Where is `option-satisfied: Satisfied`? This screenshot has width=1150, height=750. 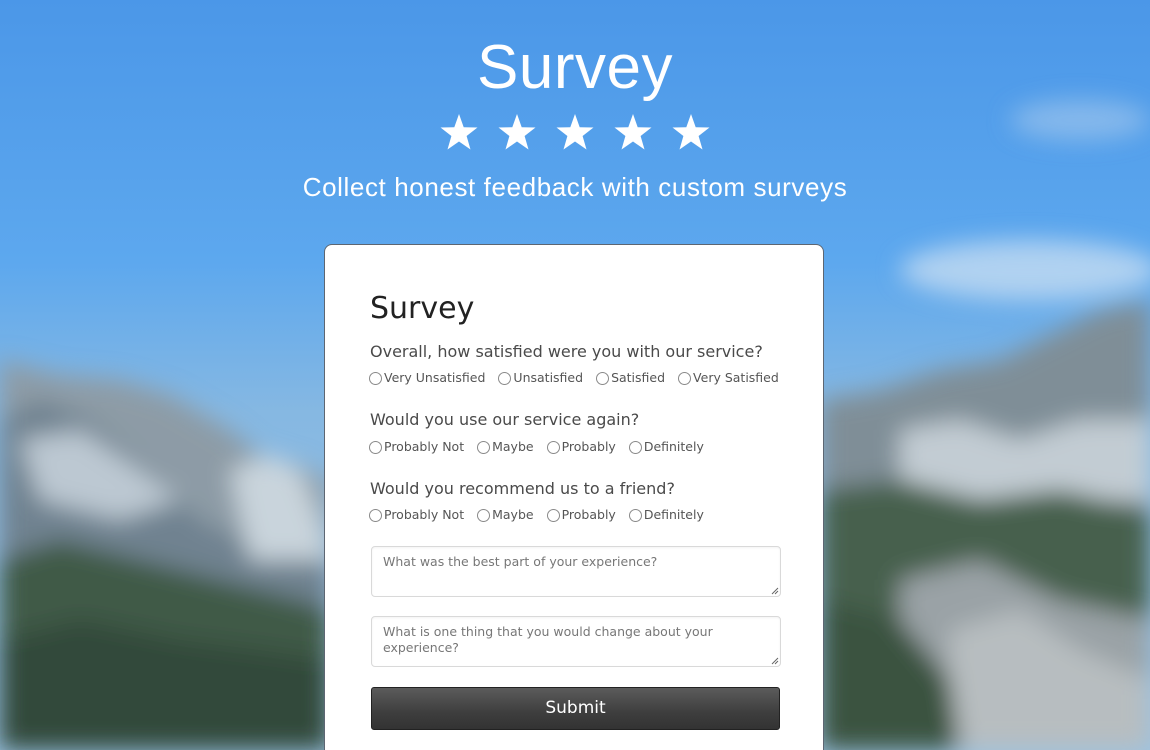 option-satisfied: Satisfied is located at coordinates (630, 378).